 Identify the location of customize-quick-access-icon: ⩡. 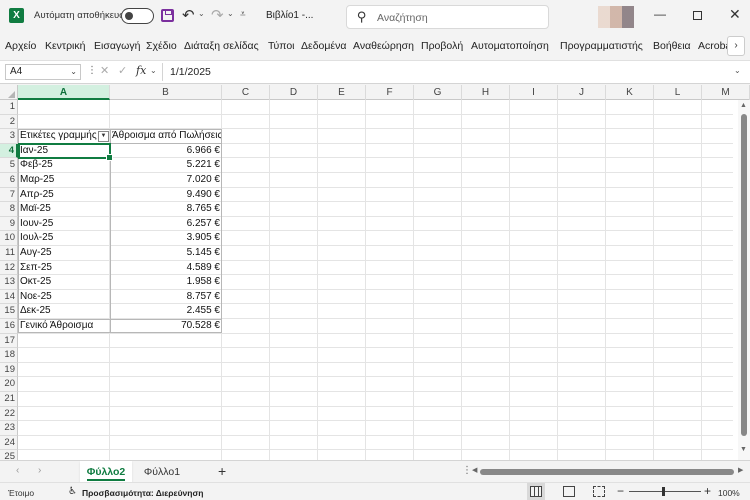
(243, 14).